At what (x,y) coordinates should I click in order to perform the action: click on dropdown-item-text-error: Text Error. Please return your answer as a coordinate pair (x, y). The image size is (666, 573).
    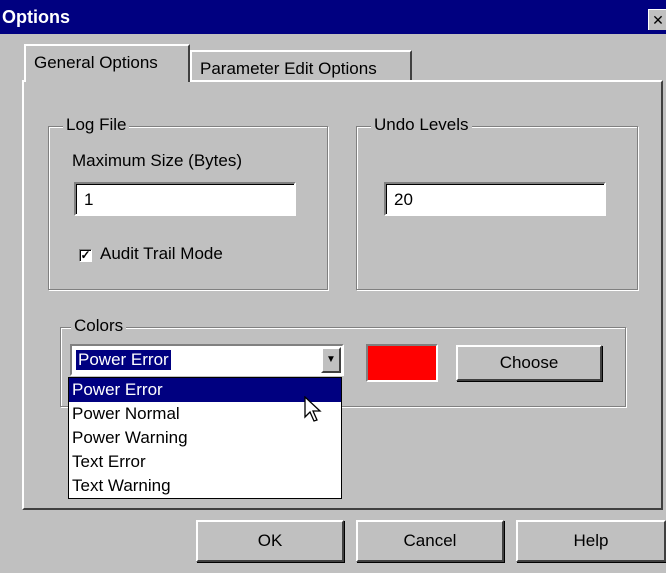
    Looking at the image, I should click on (205, 462).